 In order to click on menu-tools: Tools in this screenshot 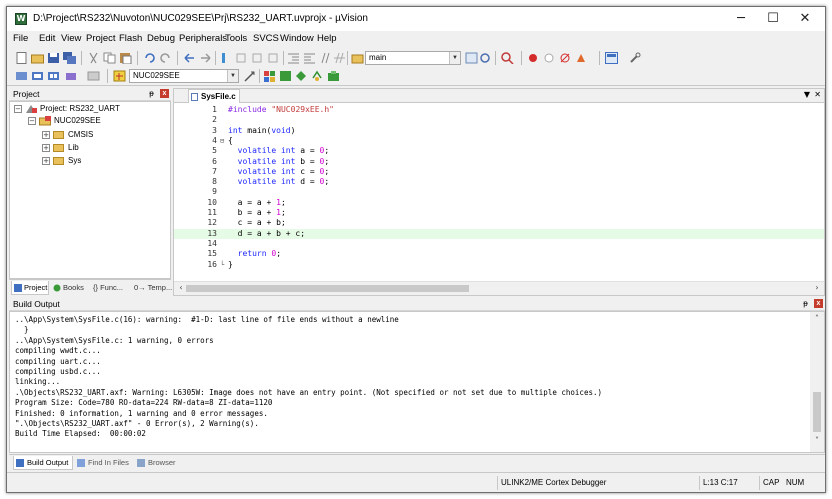, I will do `click(236, 38)`.